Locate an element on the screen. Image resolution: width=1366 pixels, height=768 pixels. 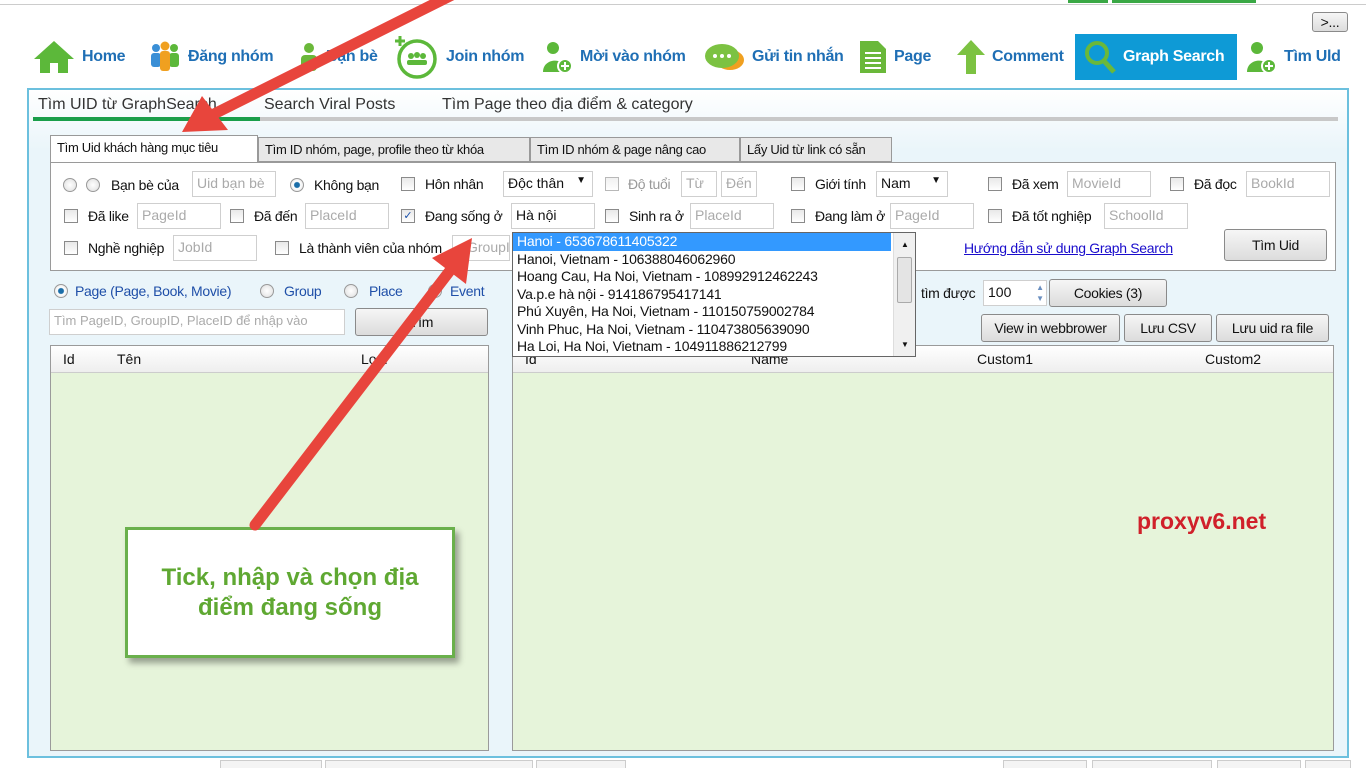
label-da-xem: Đã xem is located at coordinates (1035, 184).